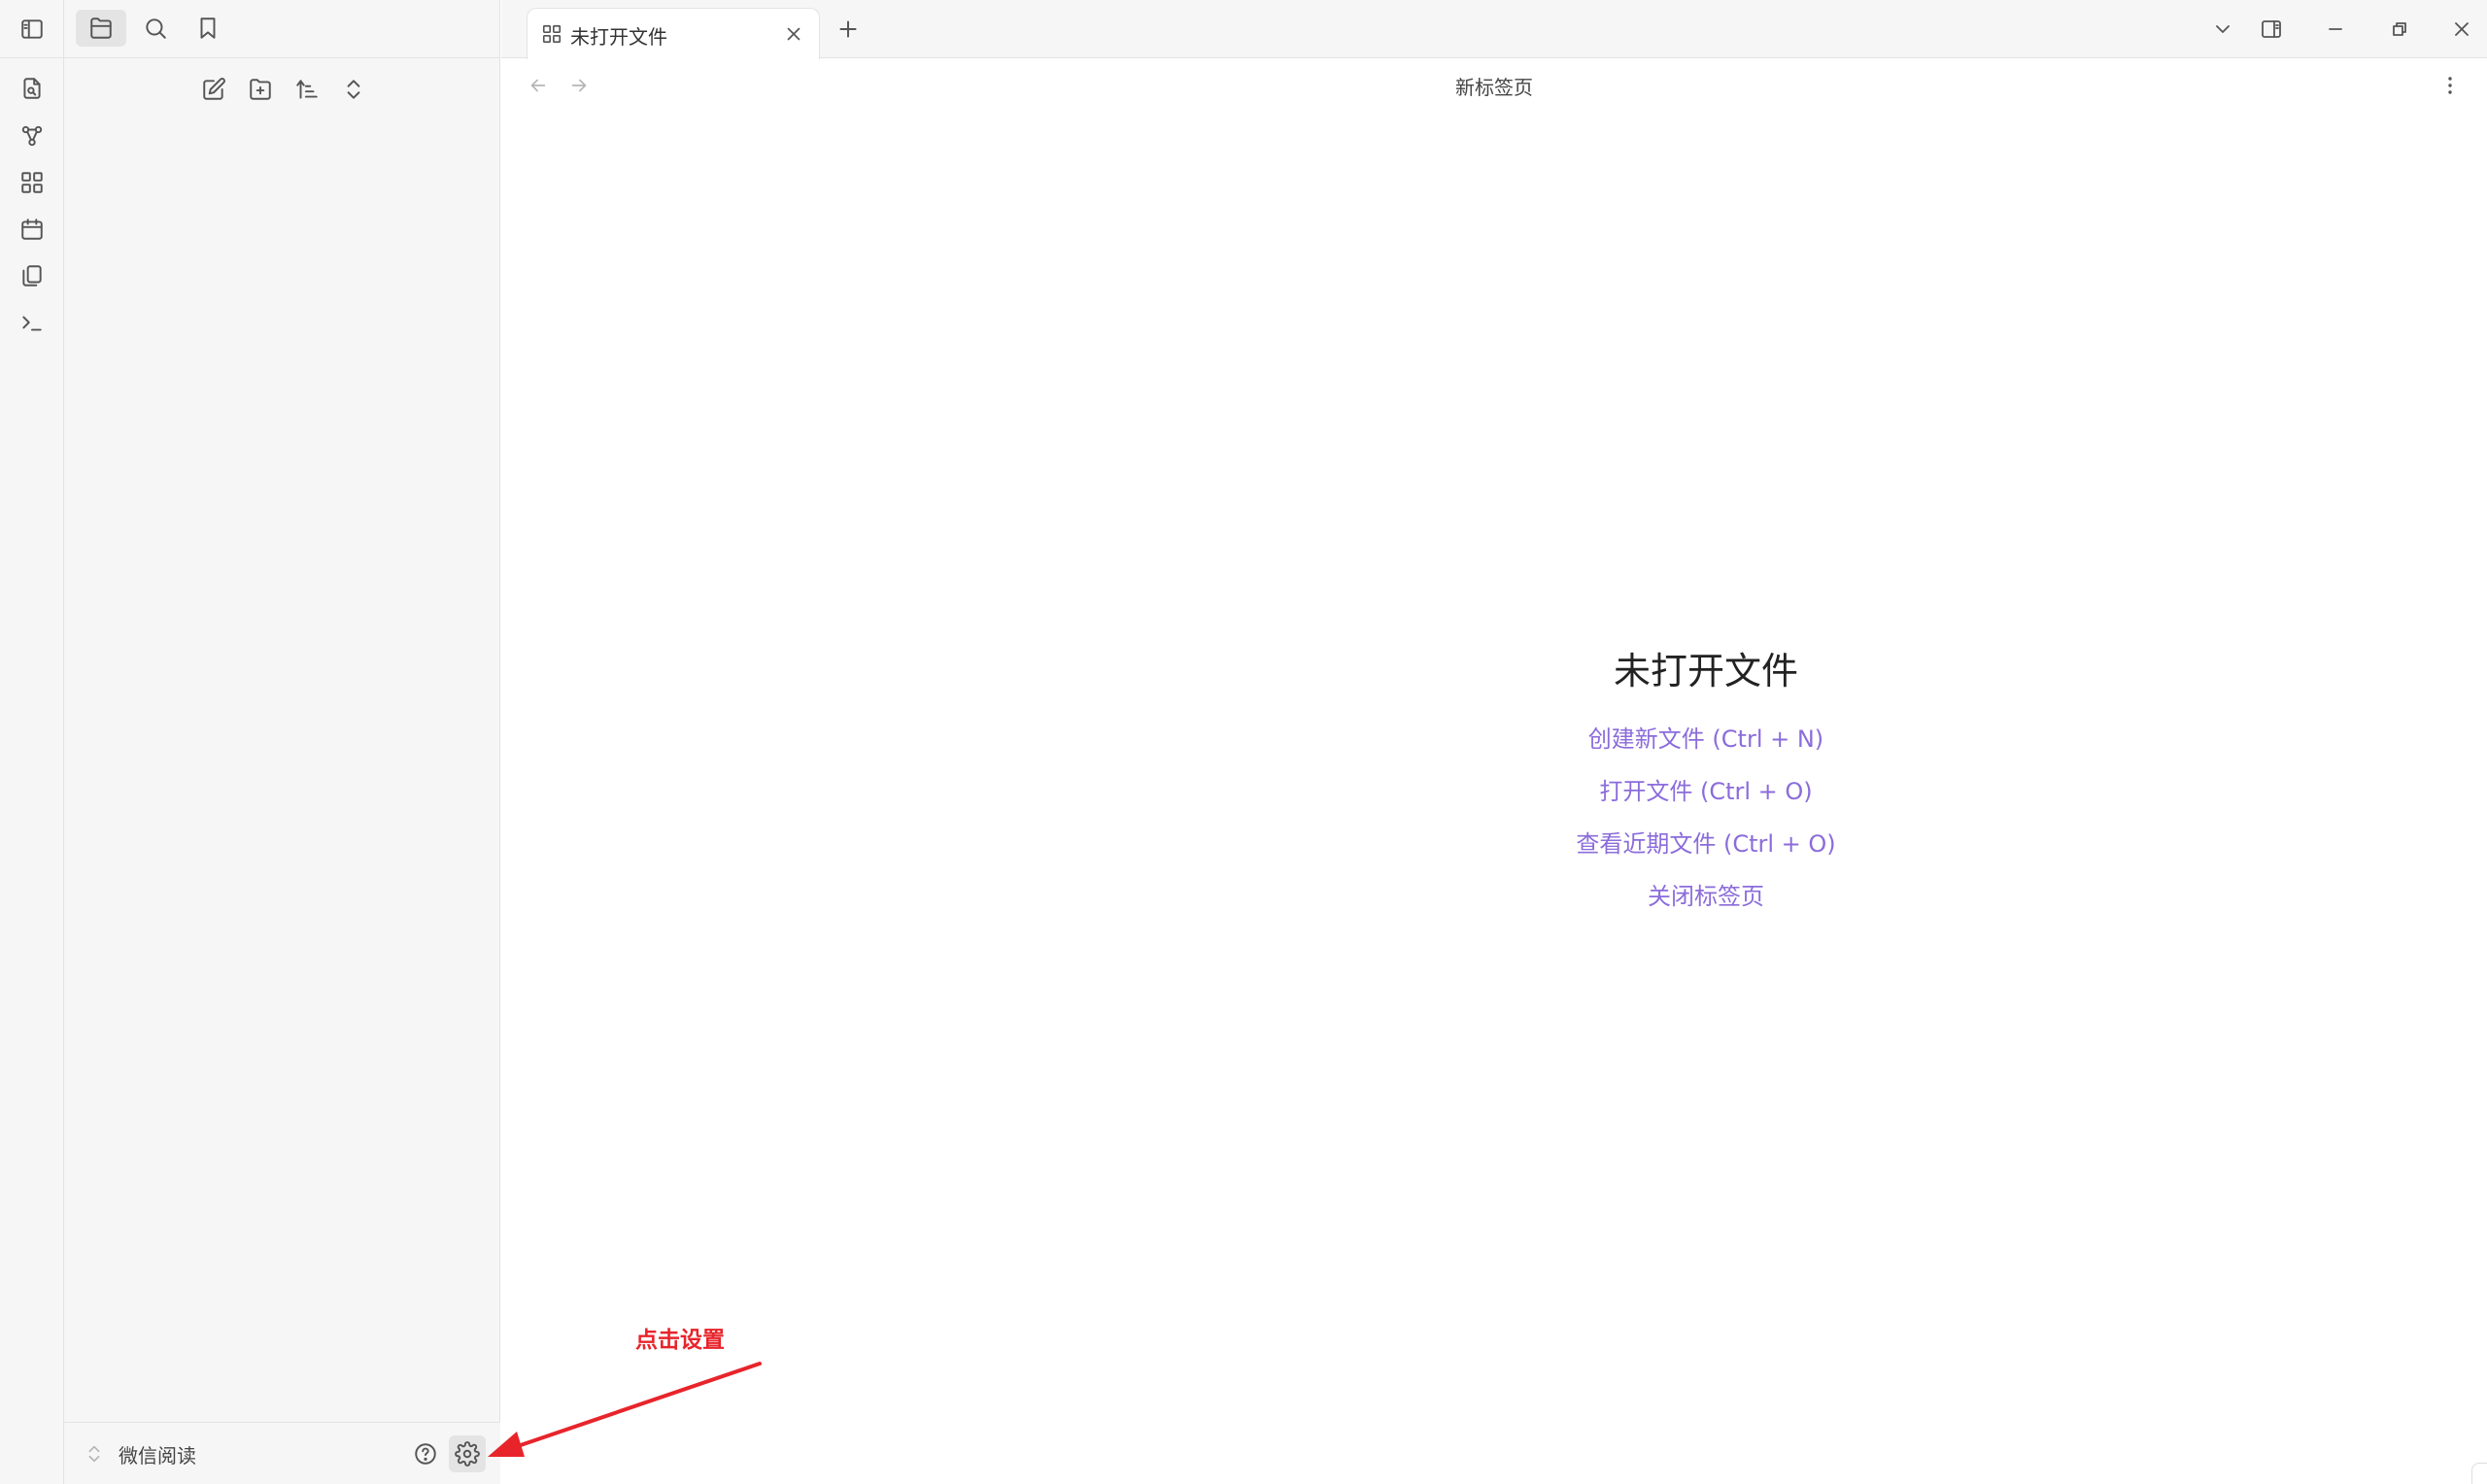  I want to click on command-palette-button, so click(32, 322).